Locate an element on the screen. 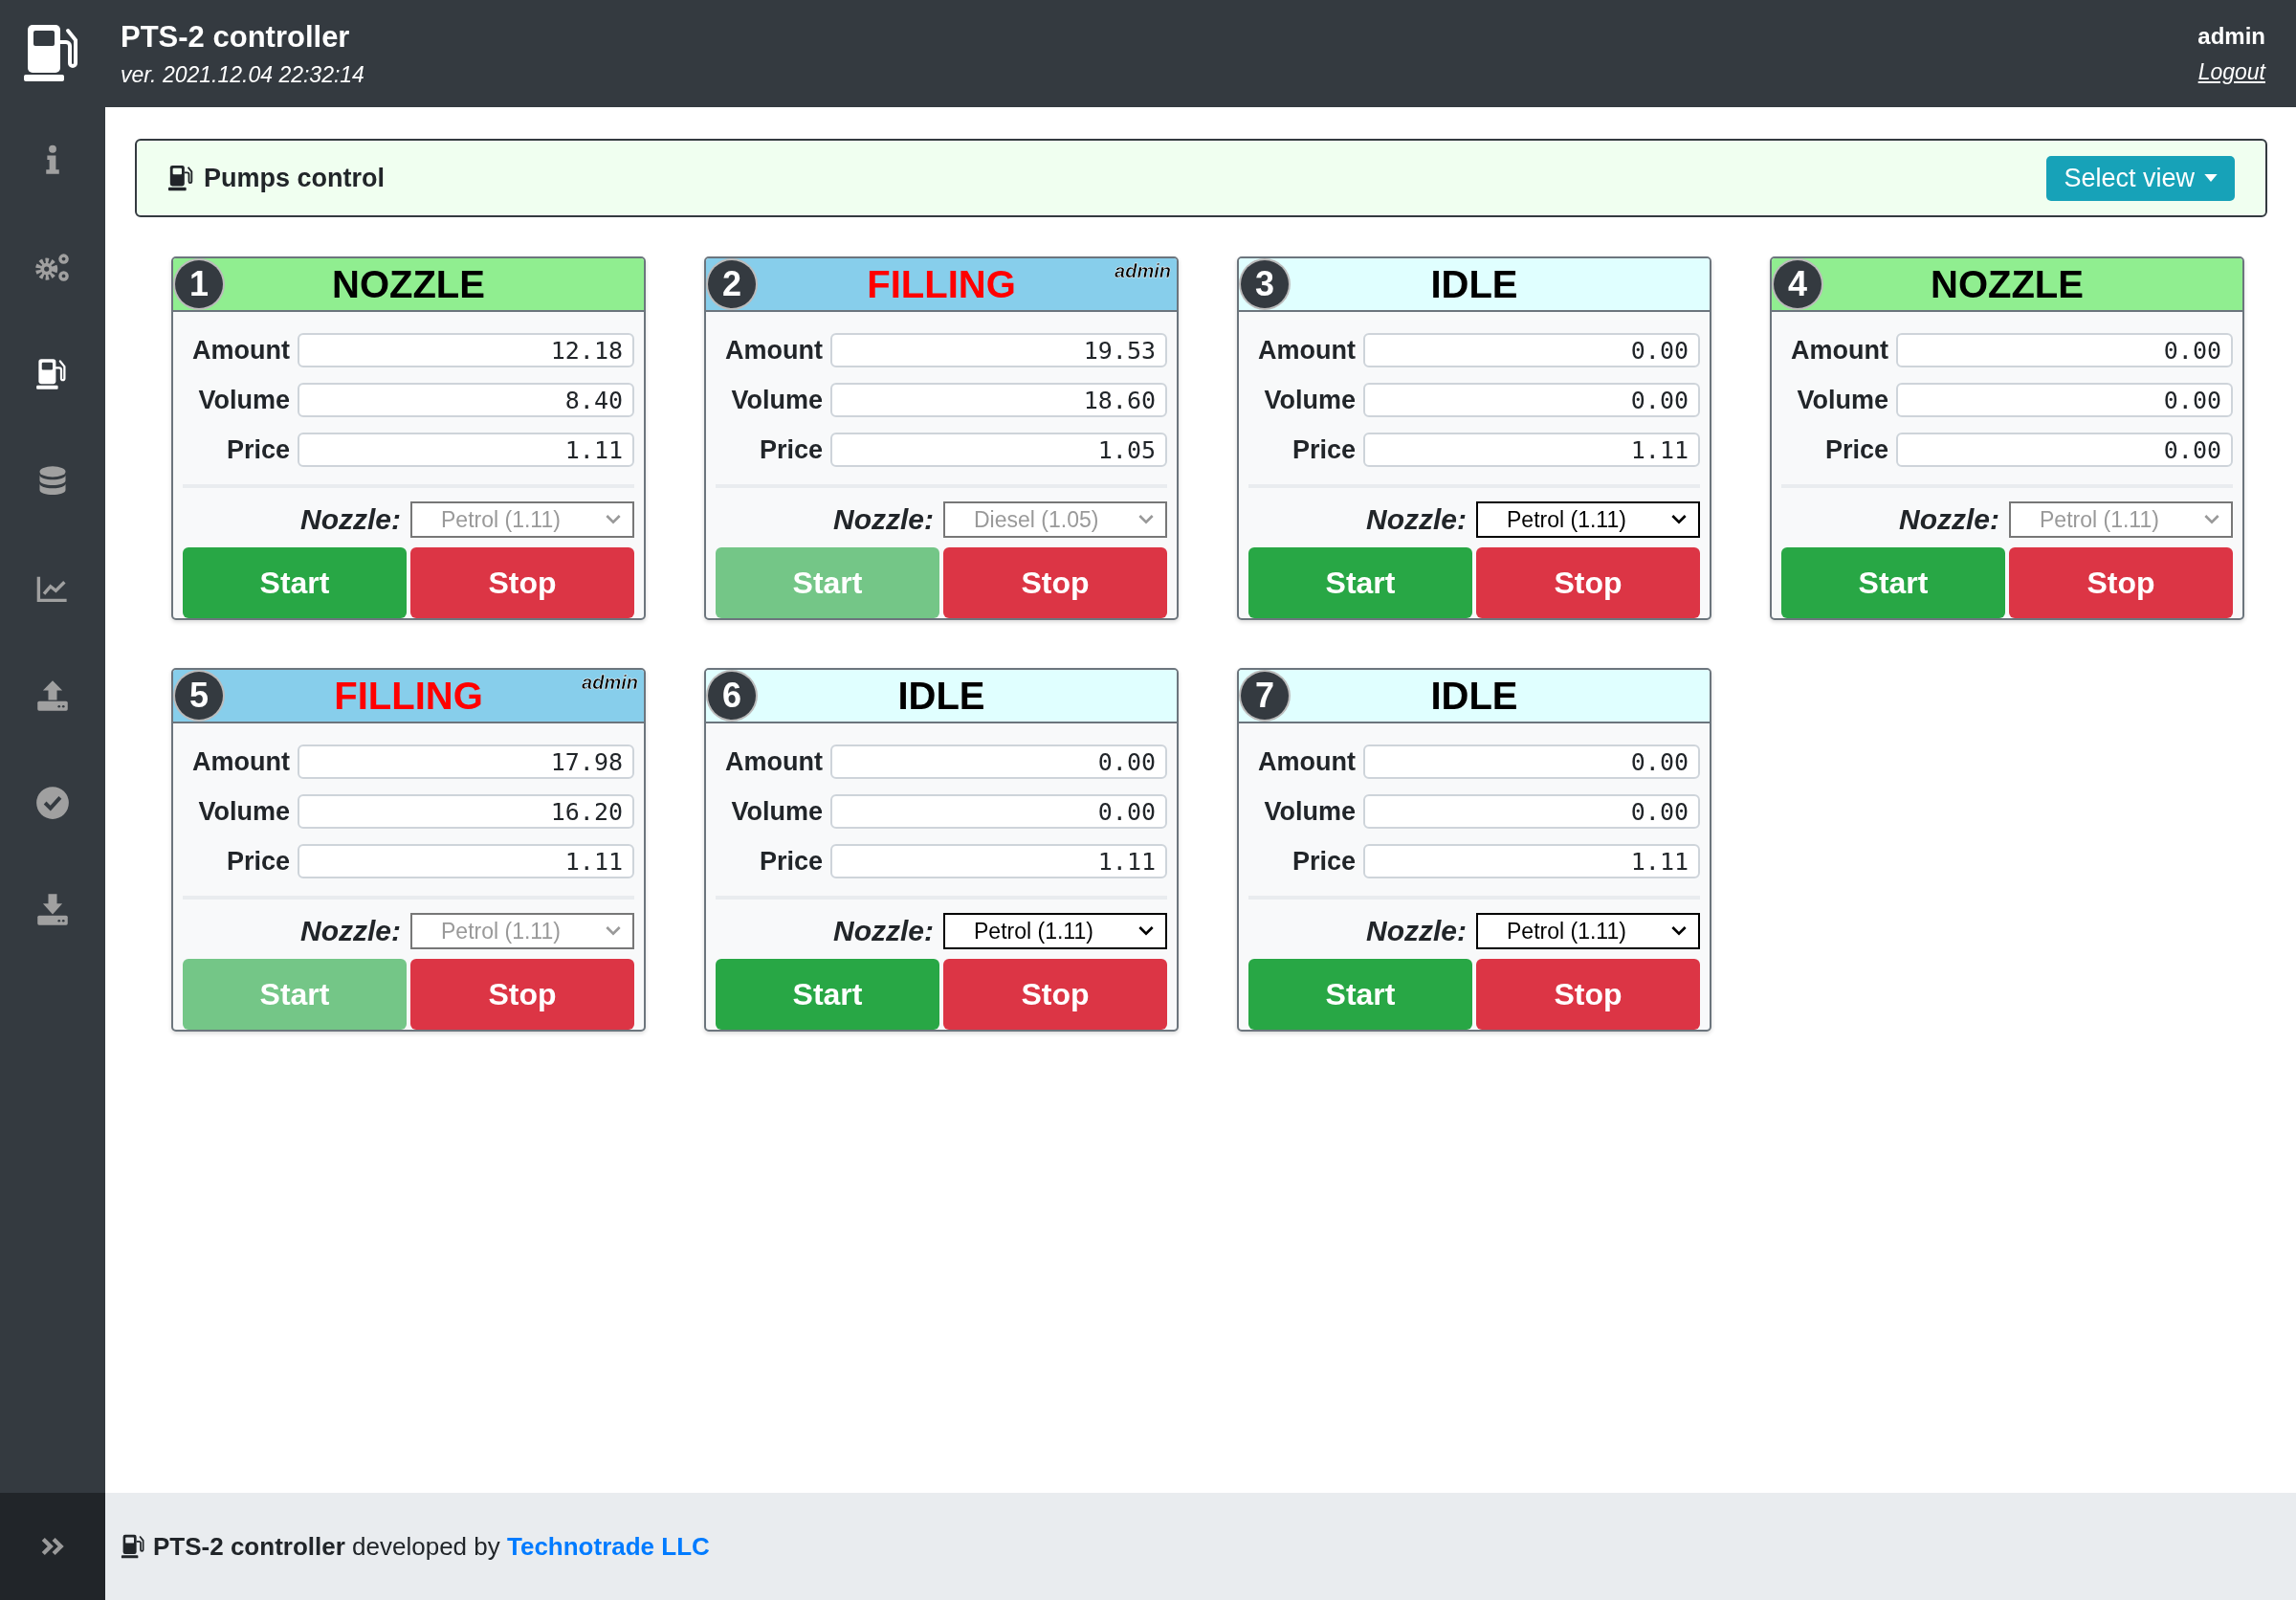 This screenshot has width=2296, height=1600. pump-number: 1 is located at coordinates (199, 284).